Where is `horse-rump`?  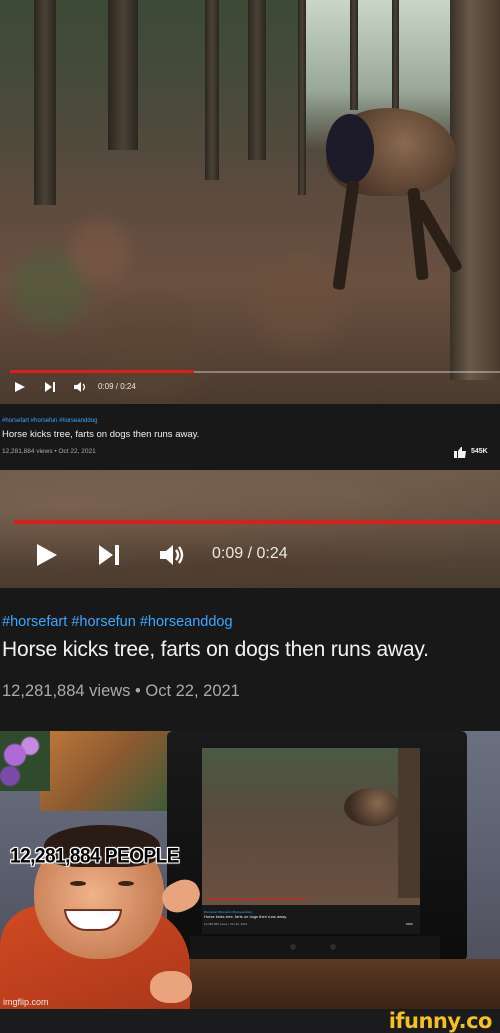
horse-rump is located at coordinates (350, 149).